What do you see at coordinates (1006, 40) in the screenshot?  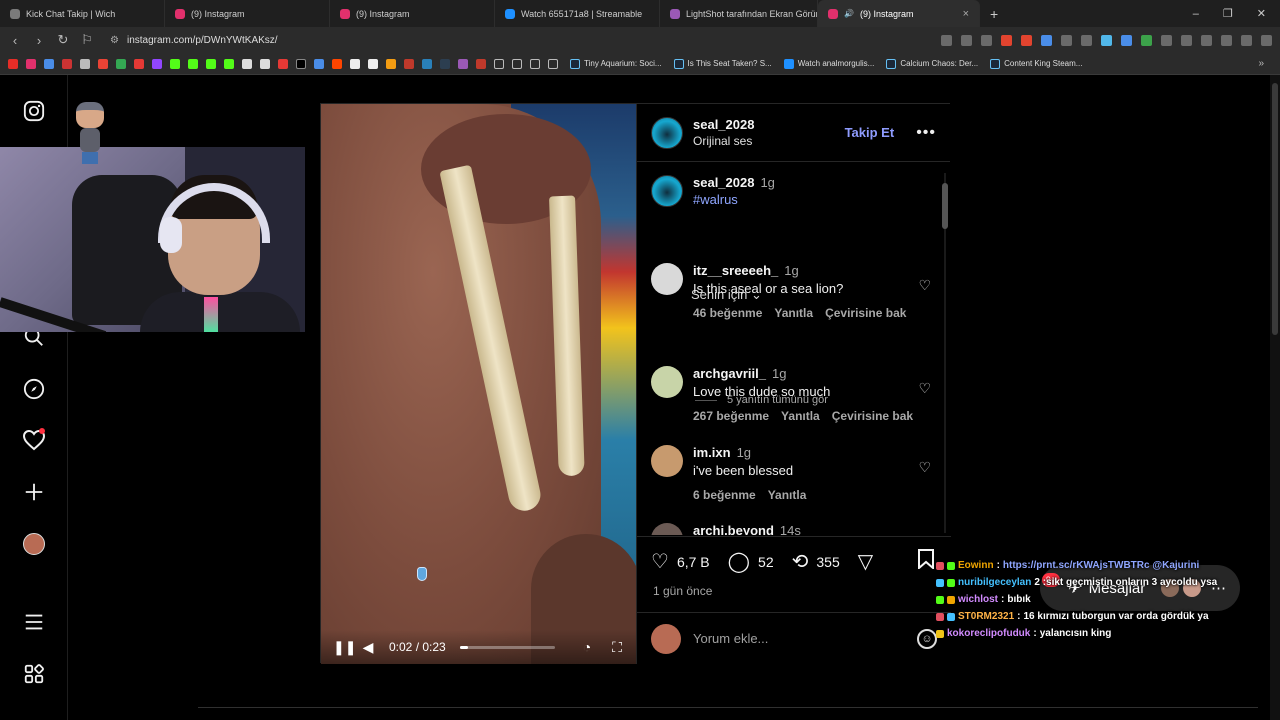 I see `brave-shield-icon` at bounding box center [1006, 40].